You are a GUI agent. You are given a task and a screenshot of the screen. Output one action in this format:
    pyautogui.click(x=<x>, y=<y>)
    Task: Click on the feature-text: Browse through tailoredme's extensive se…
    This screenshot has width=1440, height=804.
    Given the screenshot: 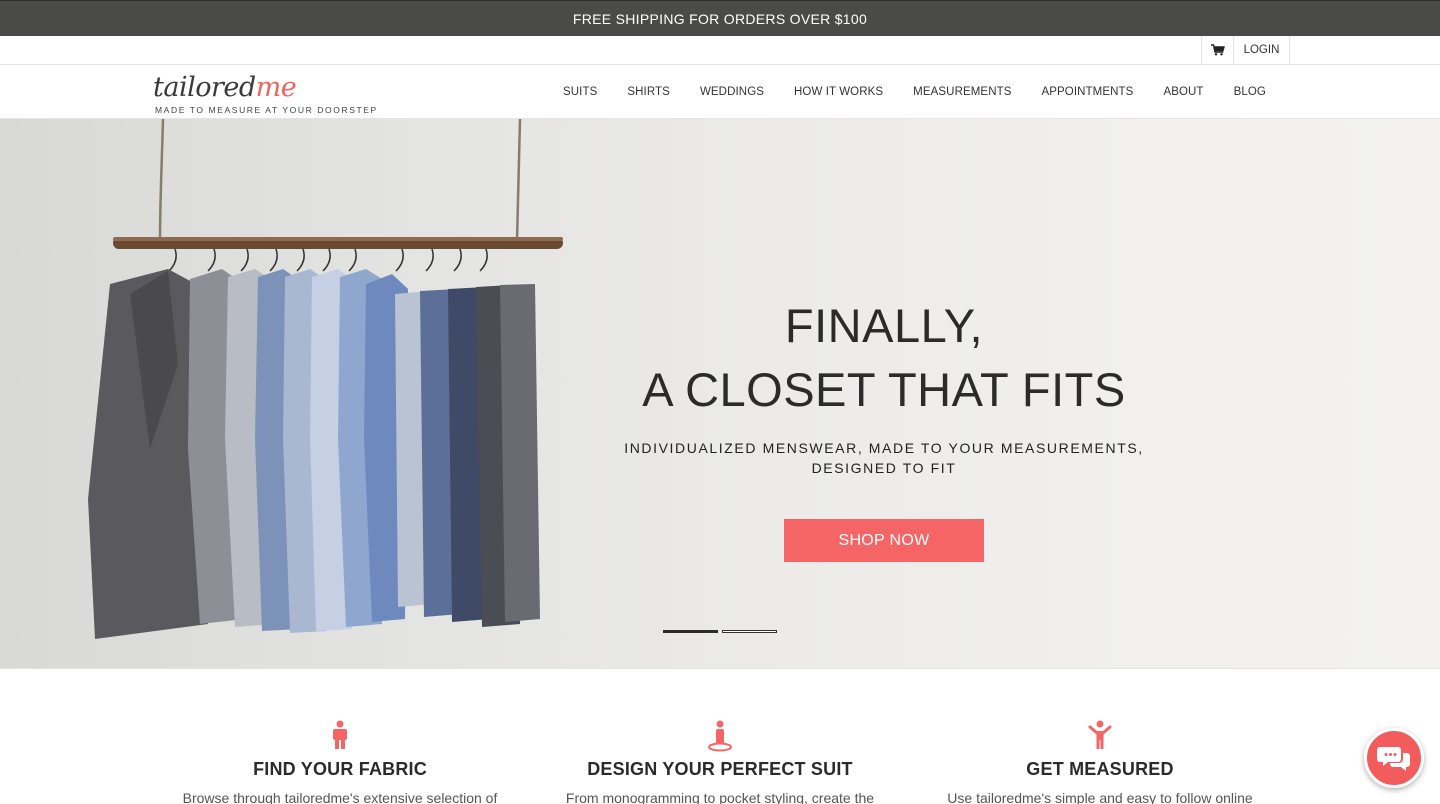 What is the action you would take?
    pyautogui.click(x=340, y=797)
    